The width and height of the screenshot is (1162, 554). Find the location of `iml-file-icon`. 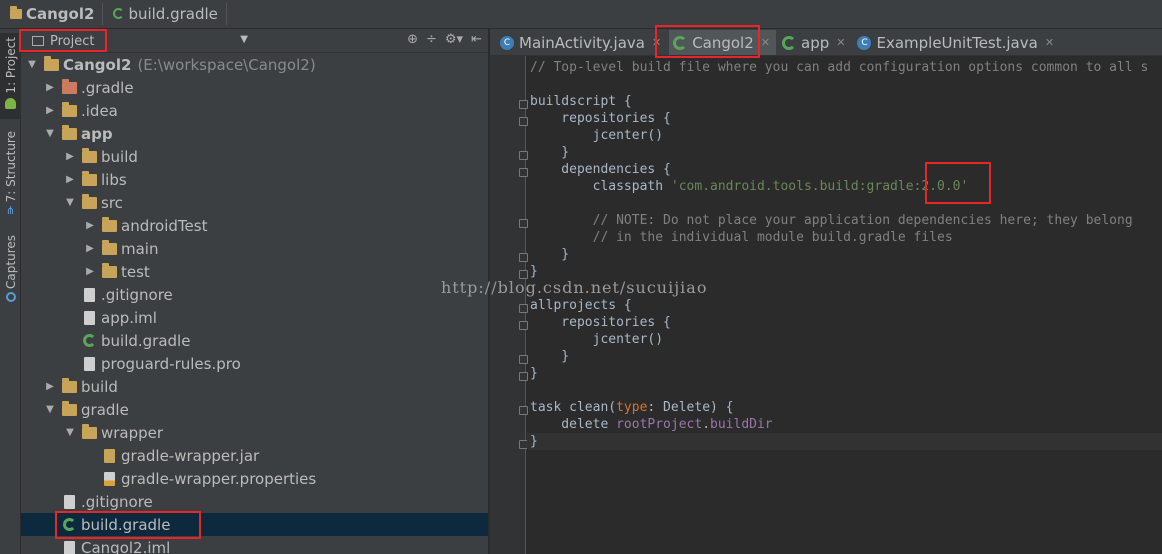

iml-file-icon is located at coordinates (69, 547).